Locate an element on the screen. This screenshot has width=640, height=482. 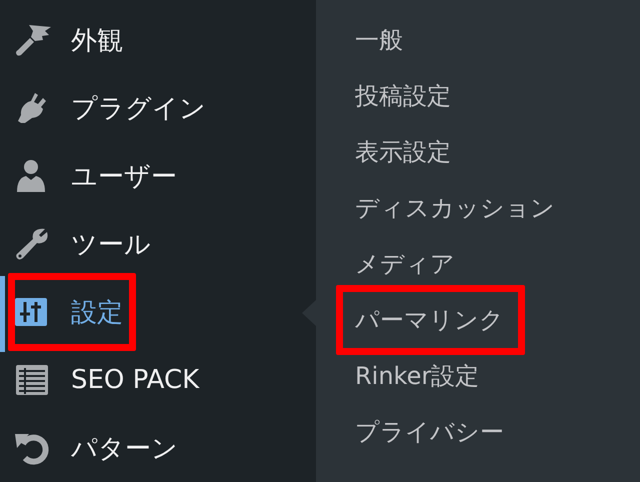
submenu-item: パーマリンク is located at coordinates (430, 320).